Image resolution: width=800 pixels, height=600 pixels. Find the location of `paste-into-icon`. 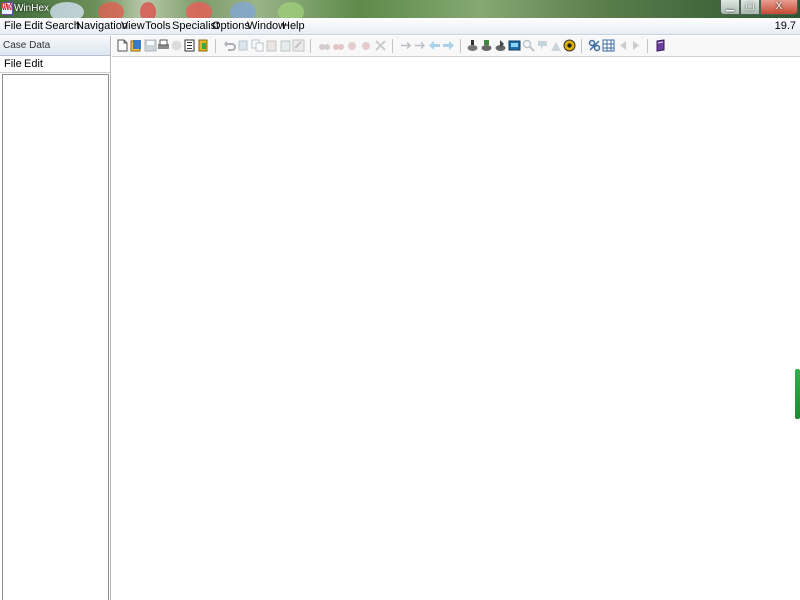

paste-into-icon is located at coordinates (285, 45).